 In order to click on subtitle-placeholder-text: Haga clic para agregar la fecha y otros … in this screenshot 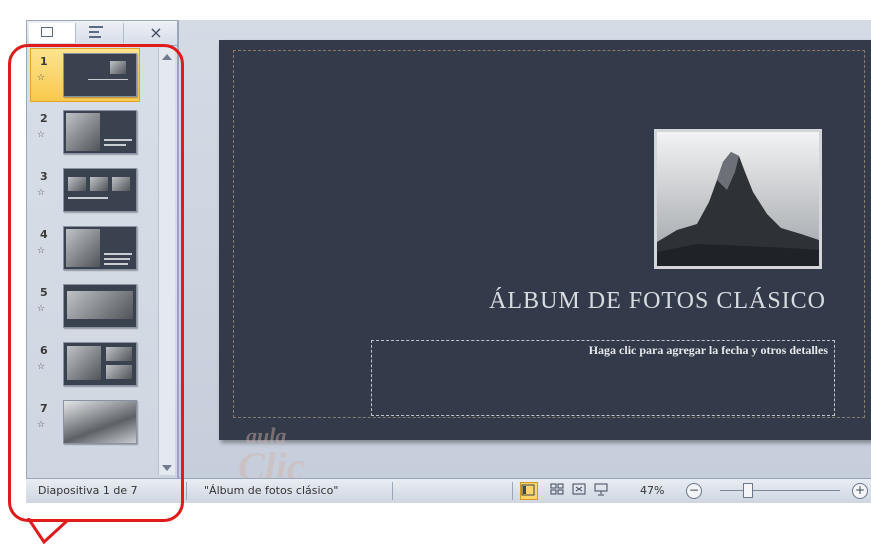, I will do `click(708, 350)`.